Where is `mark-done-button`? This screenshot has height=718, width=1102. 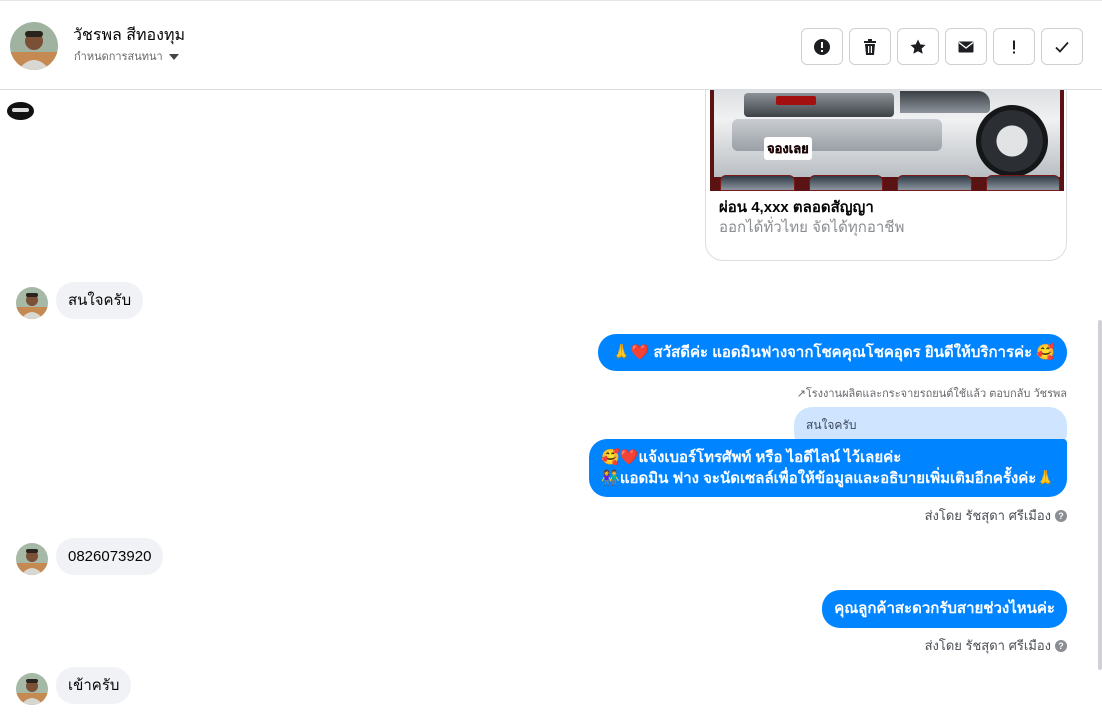 mark-done-button is located at coordinates (1062, 46).